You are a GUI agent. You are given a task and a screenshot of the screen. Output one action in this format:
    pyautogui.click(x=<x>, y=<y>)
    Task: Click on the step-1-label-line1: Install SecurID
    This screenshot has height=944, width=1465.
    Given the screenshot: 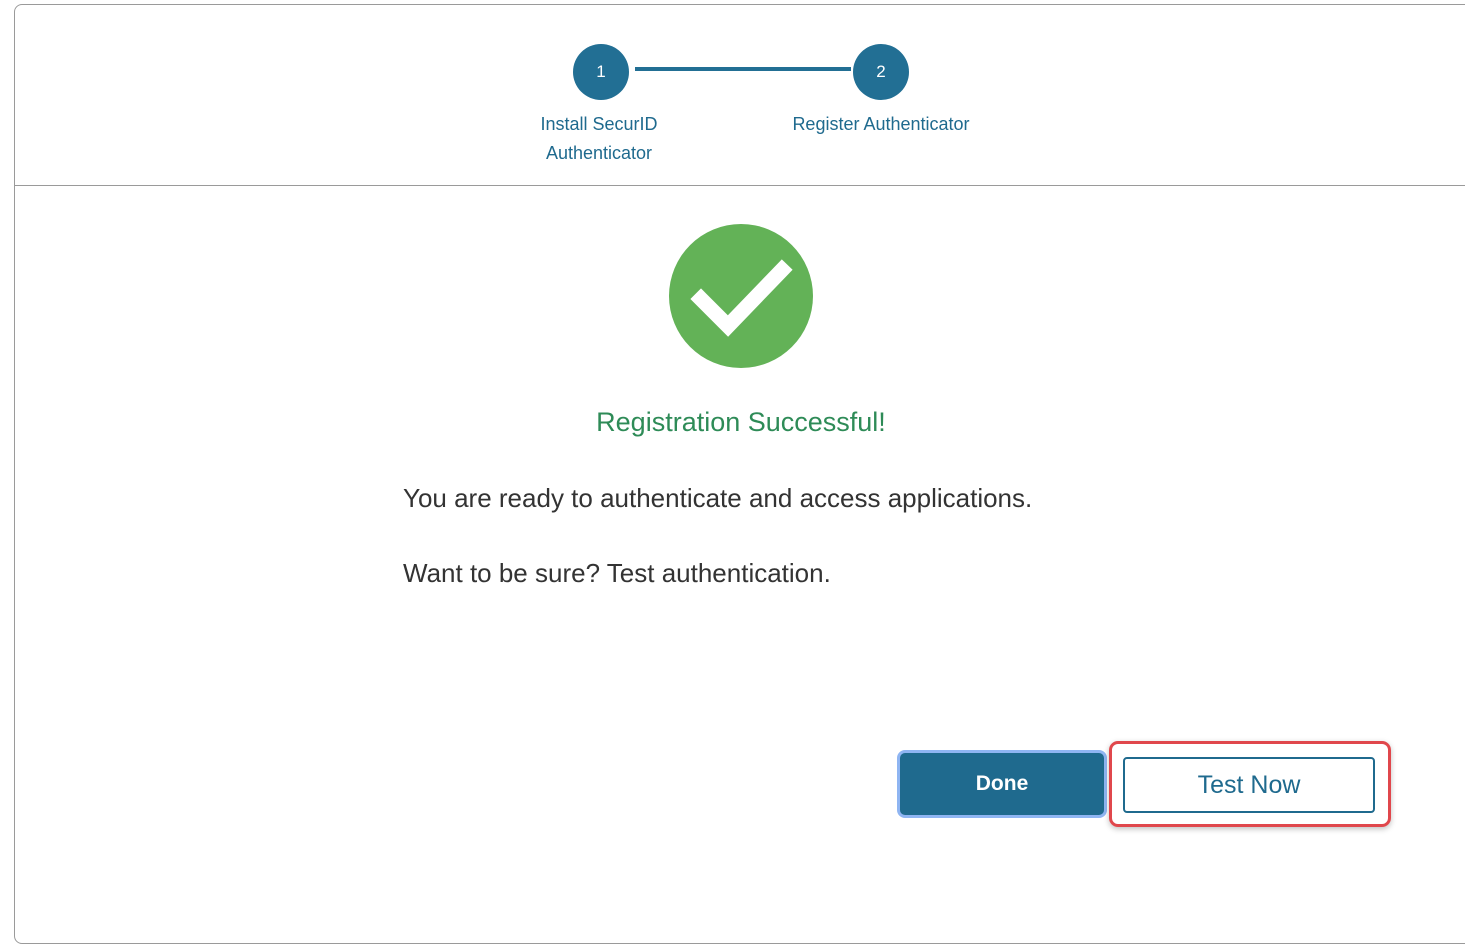 What is the action you would take?
    pyautogui.click(x=599, y=124)
    